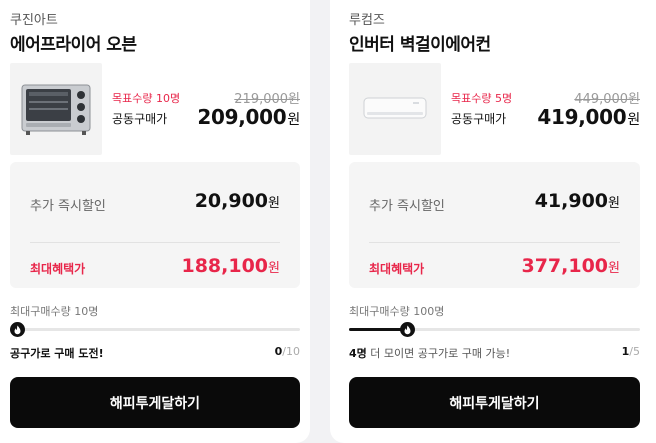 This screenshot has height=443, width=656. Describe the element at coordinates (582, 117) in the screenshot. I see `group-price-value: 419,000` at that location.